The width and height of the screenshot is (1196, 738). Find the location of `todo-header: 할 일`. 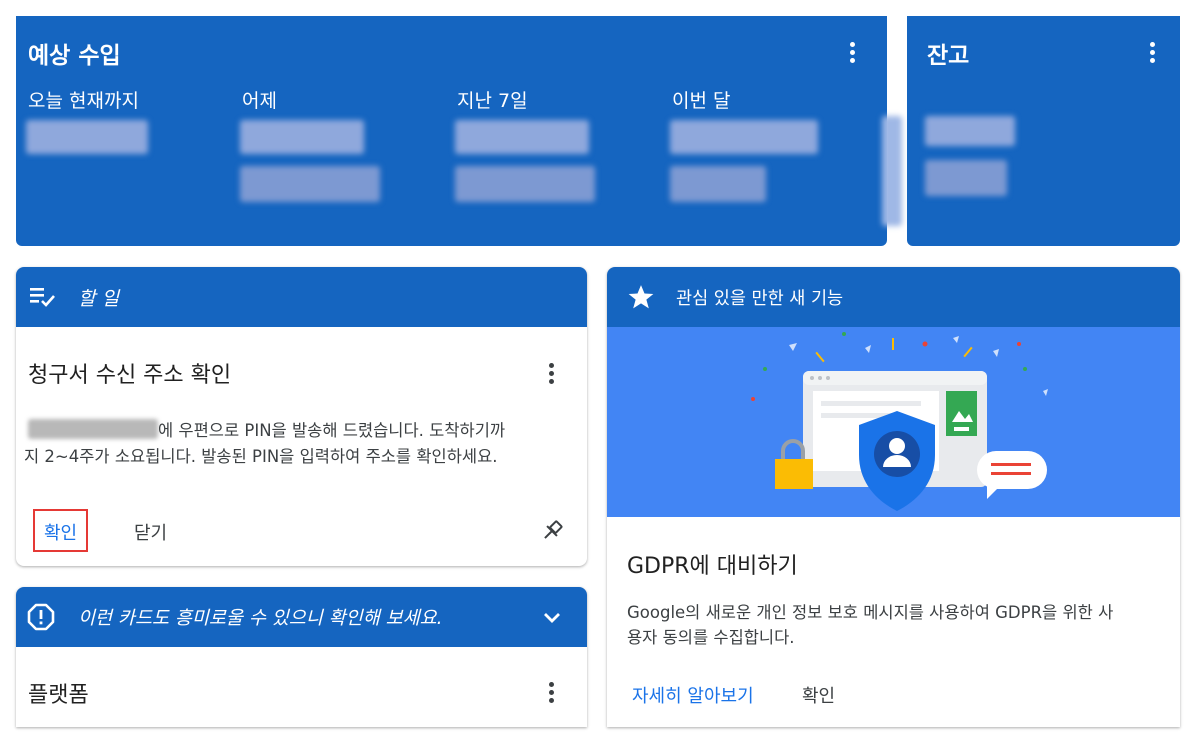

todo-header: 할 일 is located at coordinates (301, 297).